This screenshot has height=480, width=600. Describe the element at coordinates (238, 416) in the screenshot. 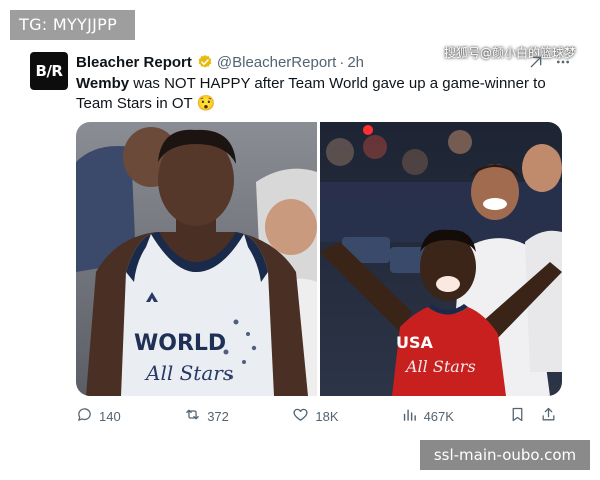

I see `retweet-action: 372` at that location.